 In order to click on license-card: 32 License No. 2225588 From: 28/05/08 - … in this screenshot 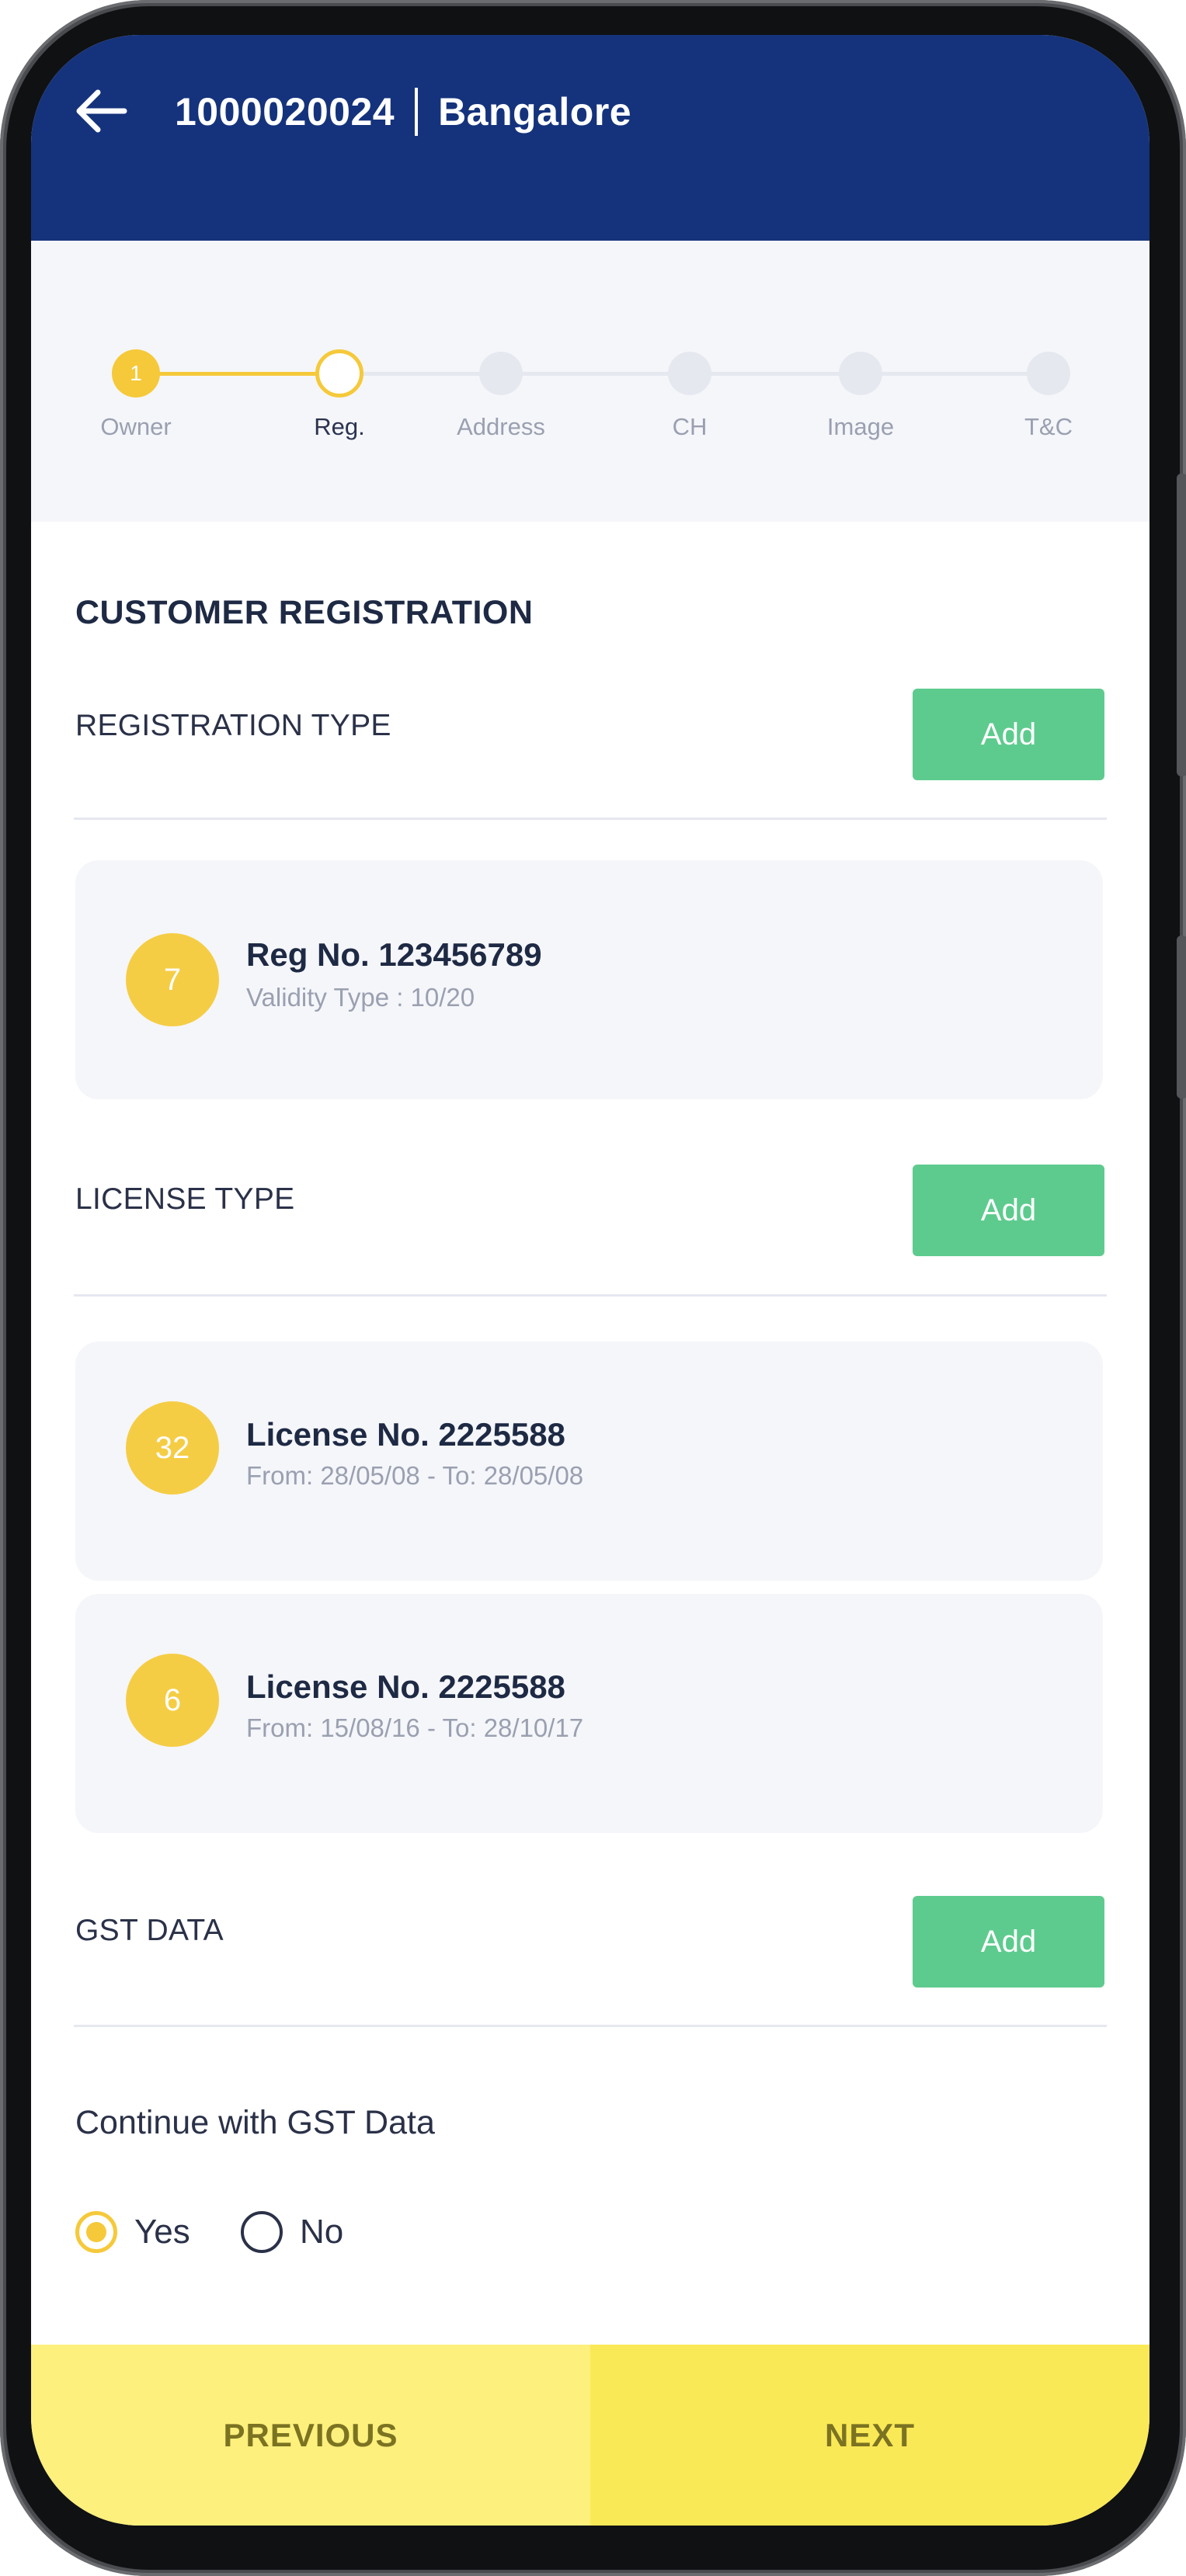, I will do `click(589, 1461)`.